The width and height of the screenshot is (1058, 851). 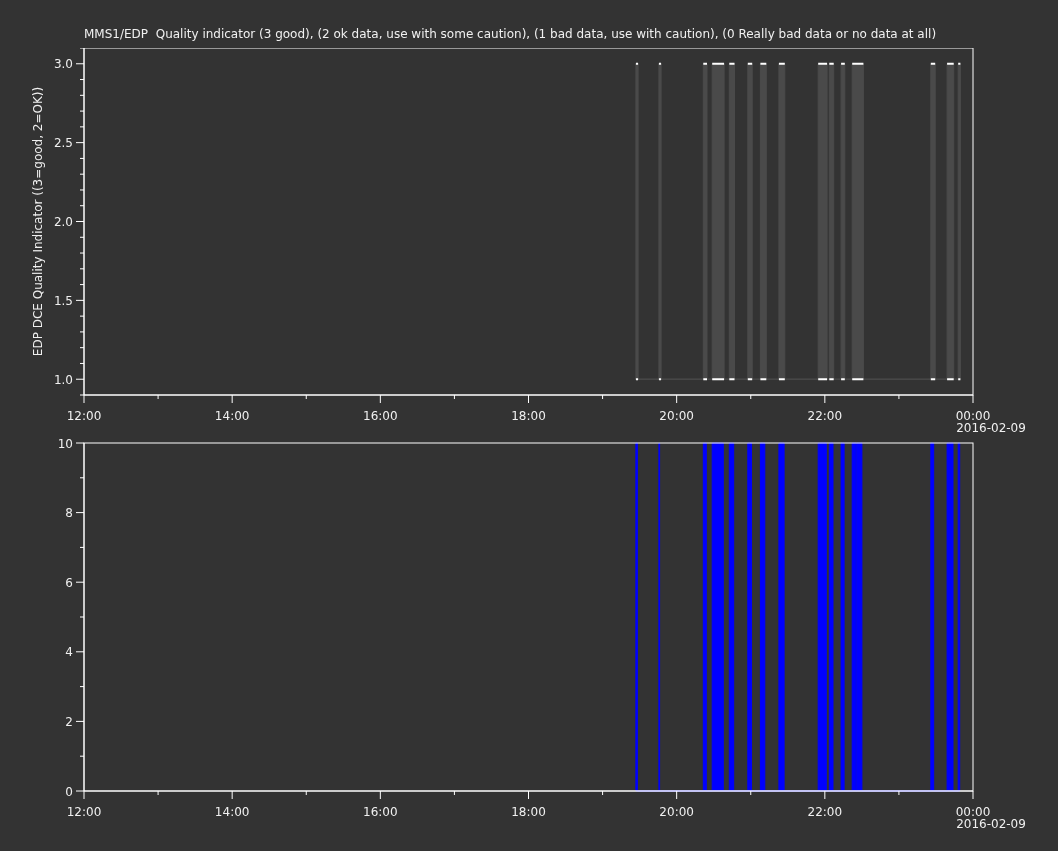 What do you see at coordinates (63, 300) in the screenshot?
I see `y-tick-label: 1.5` at bounding box center [63, 300].